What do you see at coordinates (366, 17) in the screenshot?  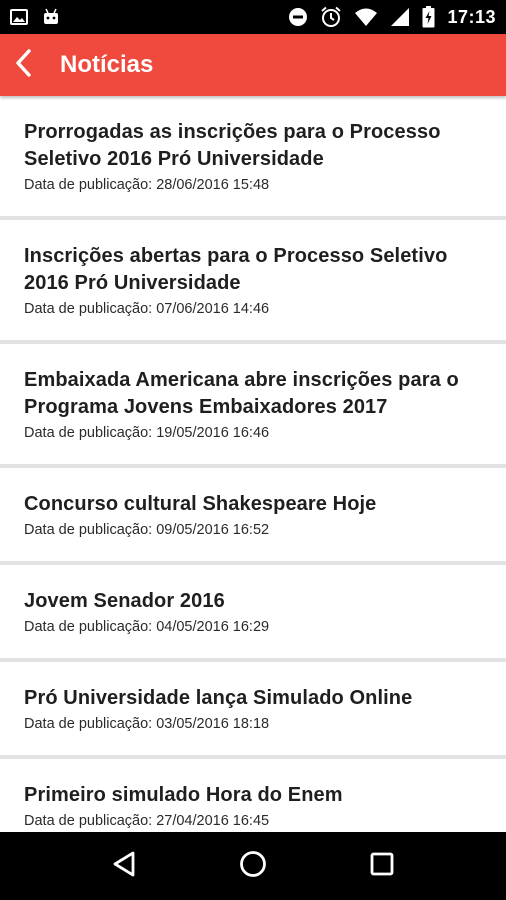 I see `wifi-icon` at bounding box center [366, 17].